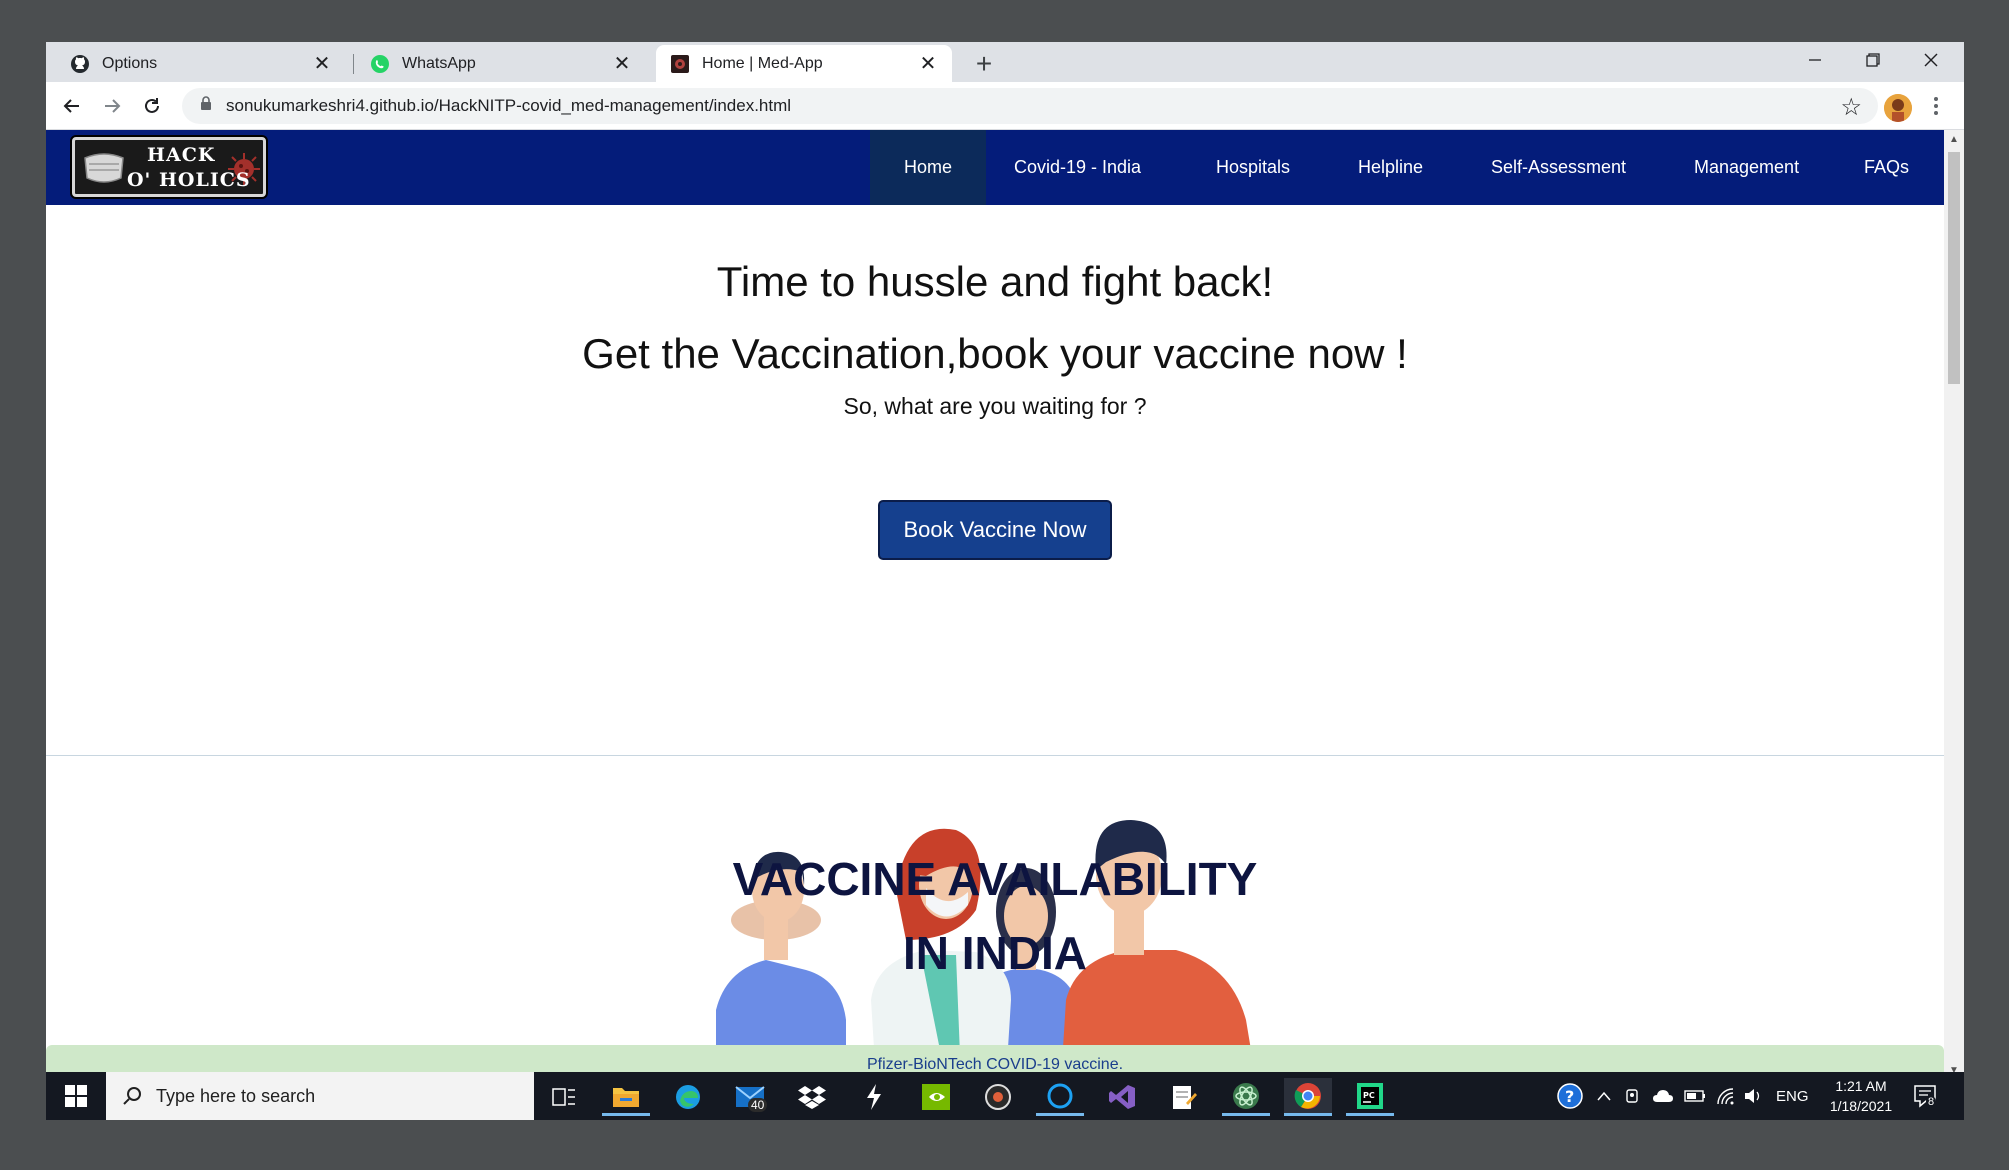  I want to click on chevron-up-icon, so click(1604, 1096).